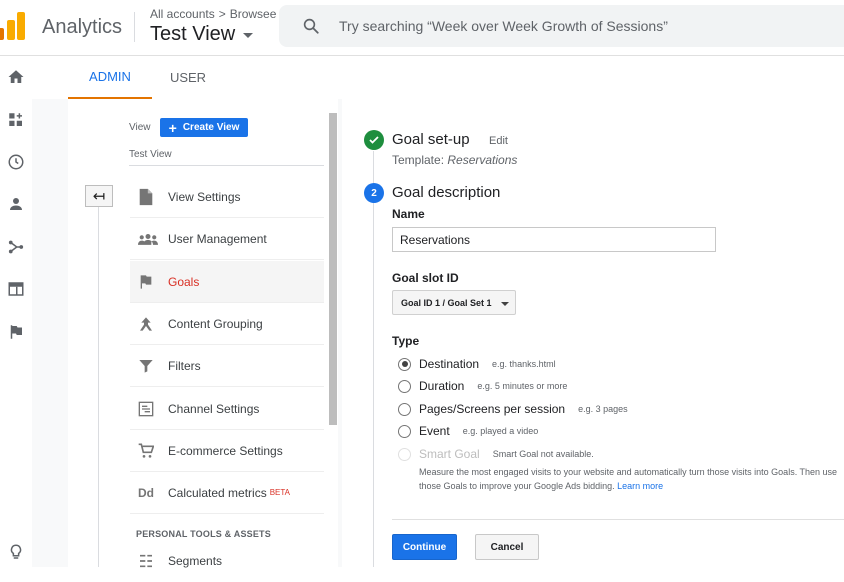 Image resolution: width=844 pixels, height=582 pixels. What do you see at coordinates (373, 359) in the screenshot?
I see `step-connector-line` at bounding box center [373, 359].